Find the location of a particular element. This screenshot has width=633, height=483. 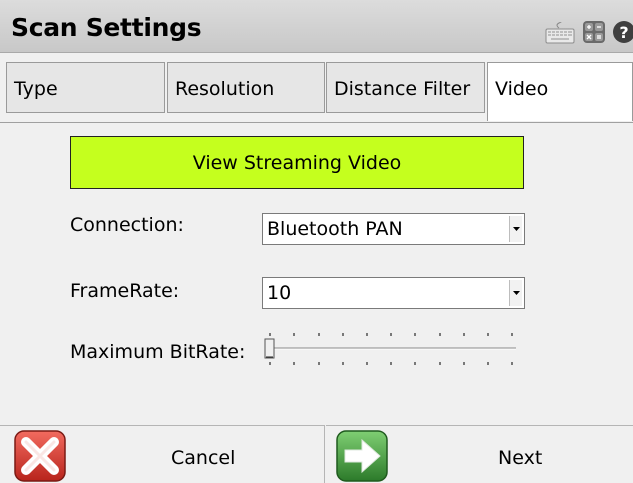

framerate-value: 10 is located at coordinates (279, 293).